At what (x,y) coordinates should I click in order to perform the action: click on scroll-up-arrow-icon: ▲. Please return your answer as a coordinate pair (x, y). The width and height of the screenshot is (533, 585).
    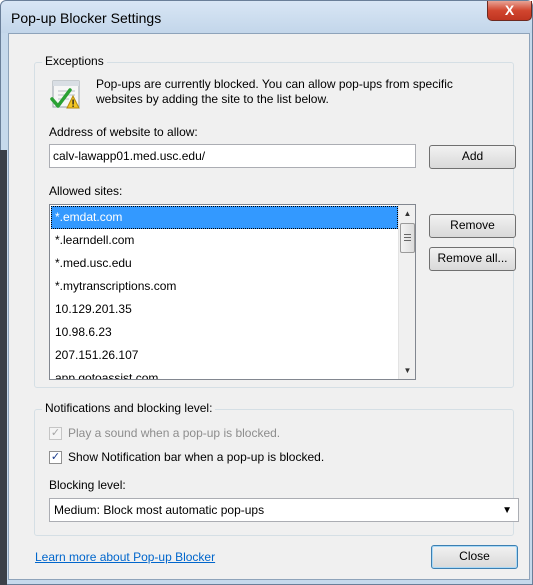
    Looking at the image, I should click on (407, 213).